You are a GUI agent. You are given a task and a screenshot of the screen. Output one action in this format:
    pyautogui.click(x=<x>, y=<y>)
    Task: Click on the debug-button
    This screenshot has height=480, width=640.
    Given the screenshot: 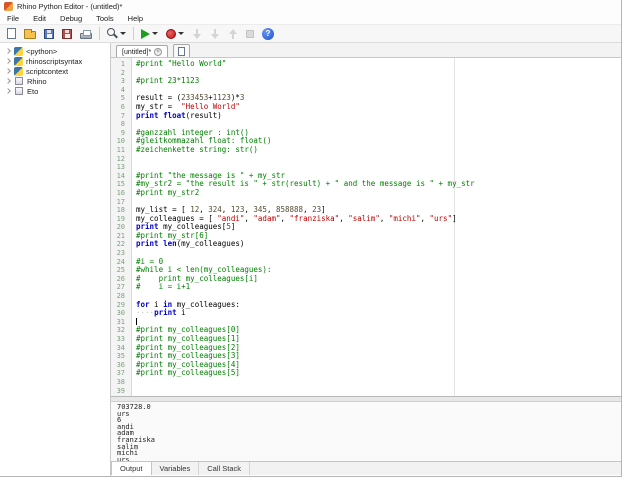 What is the action you would take?
    pyautogui.click(x=175, y=34)
    